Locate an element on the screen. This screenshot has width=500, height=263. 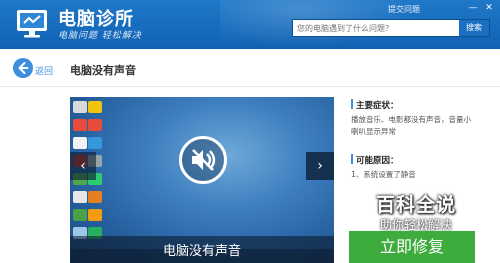
divider is located at coordinates (250, 86).